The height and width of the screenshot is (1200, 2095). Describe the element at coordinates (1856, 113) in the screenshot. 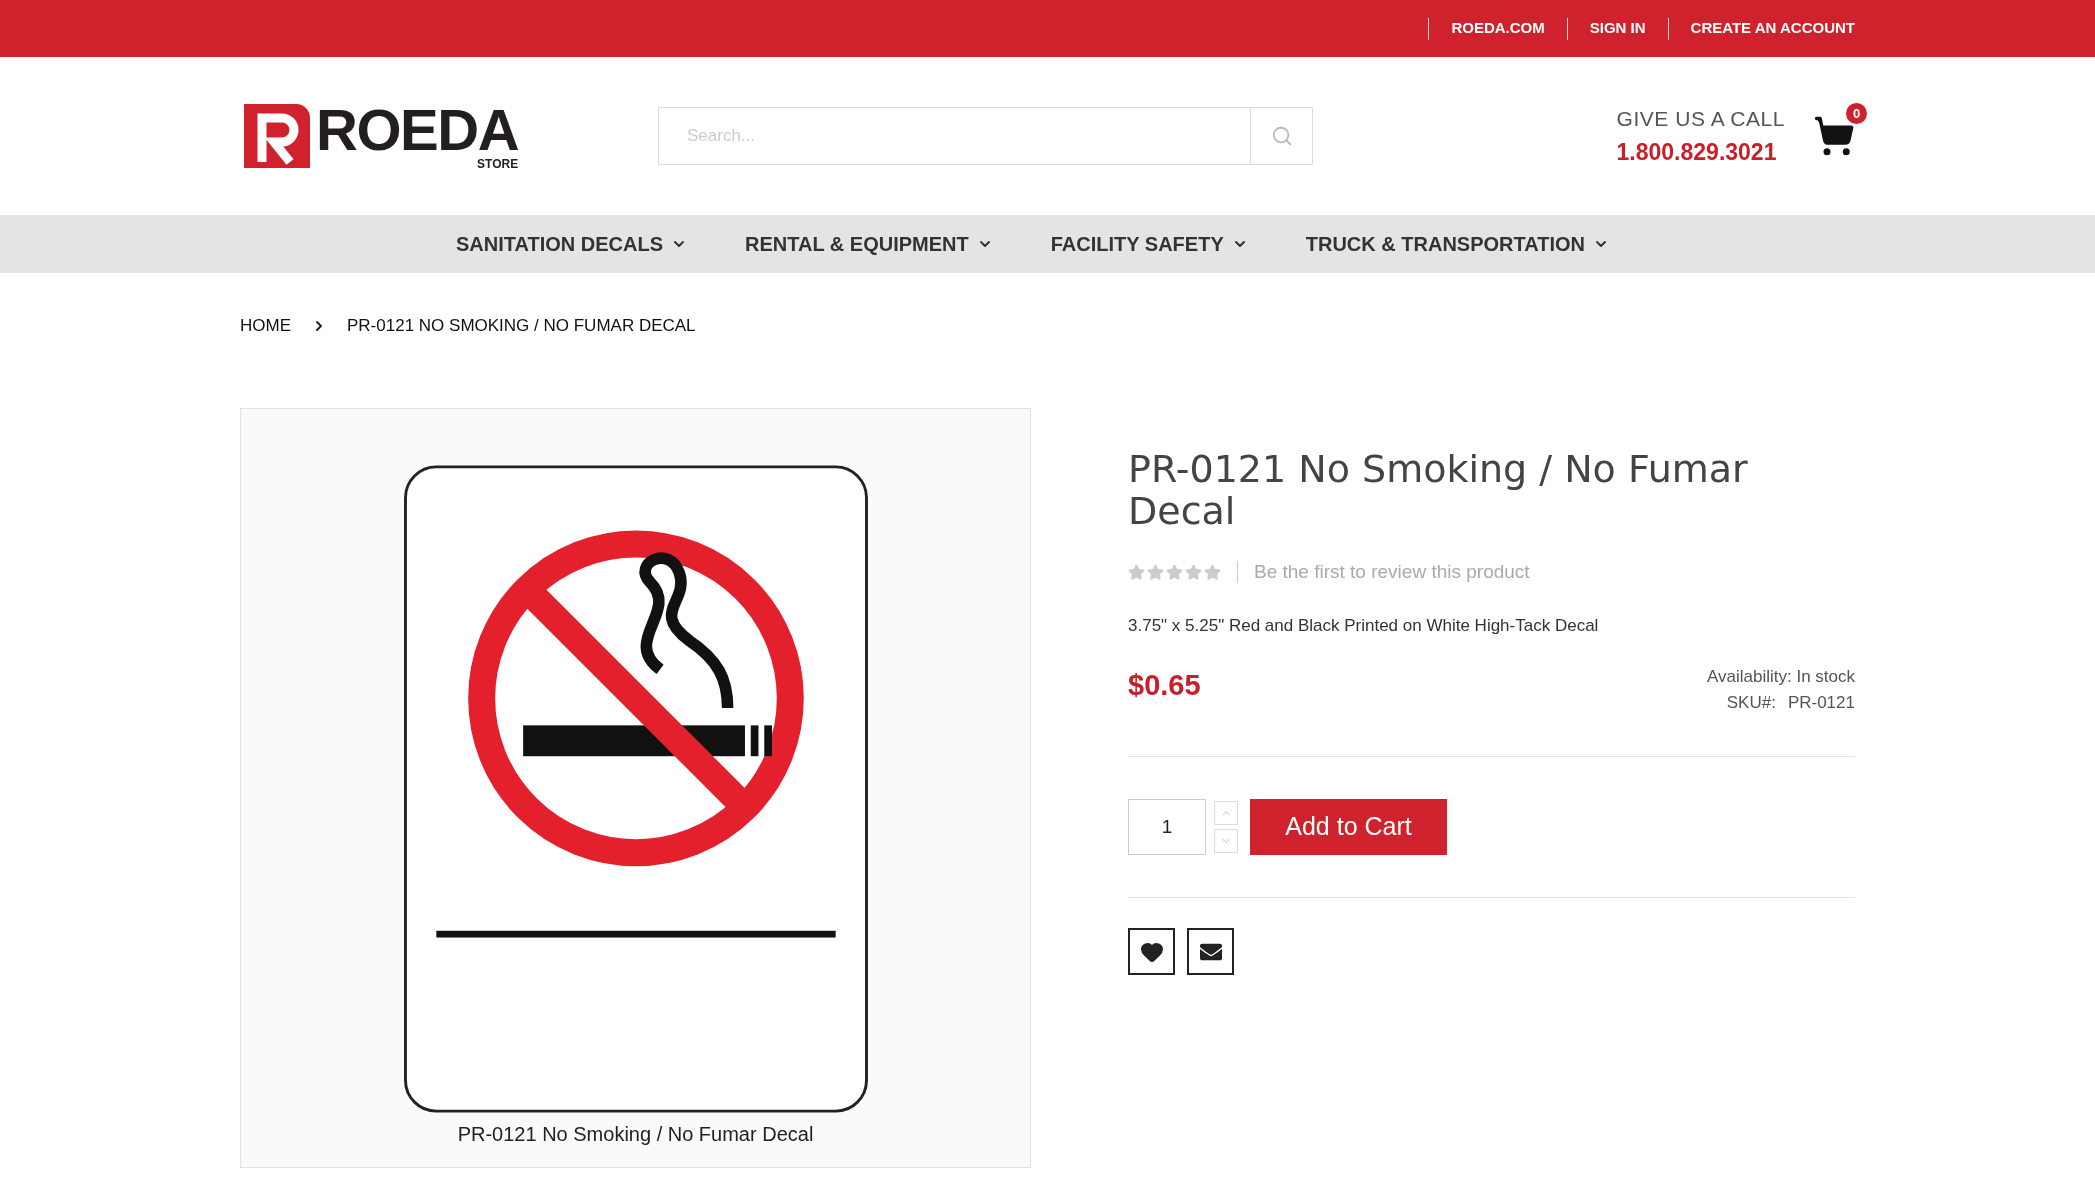

I see `cart-count-badge: 0` at that location.